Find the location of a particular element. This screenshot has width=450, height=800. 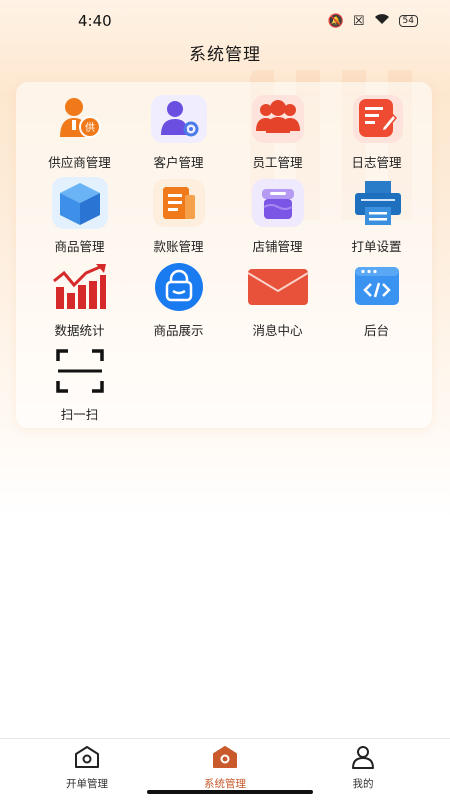

menu-item-messages: 消息中心 is located at coordinates (277, 300).